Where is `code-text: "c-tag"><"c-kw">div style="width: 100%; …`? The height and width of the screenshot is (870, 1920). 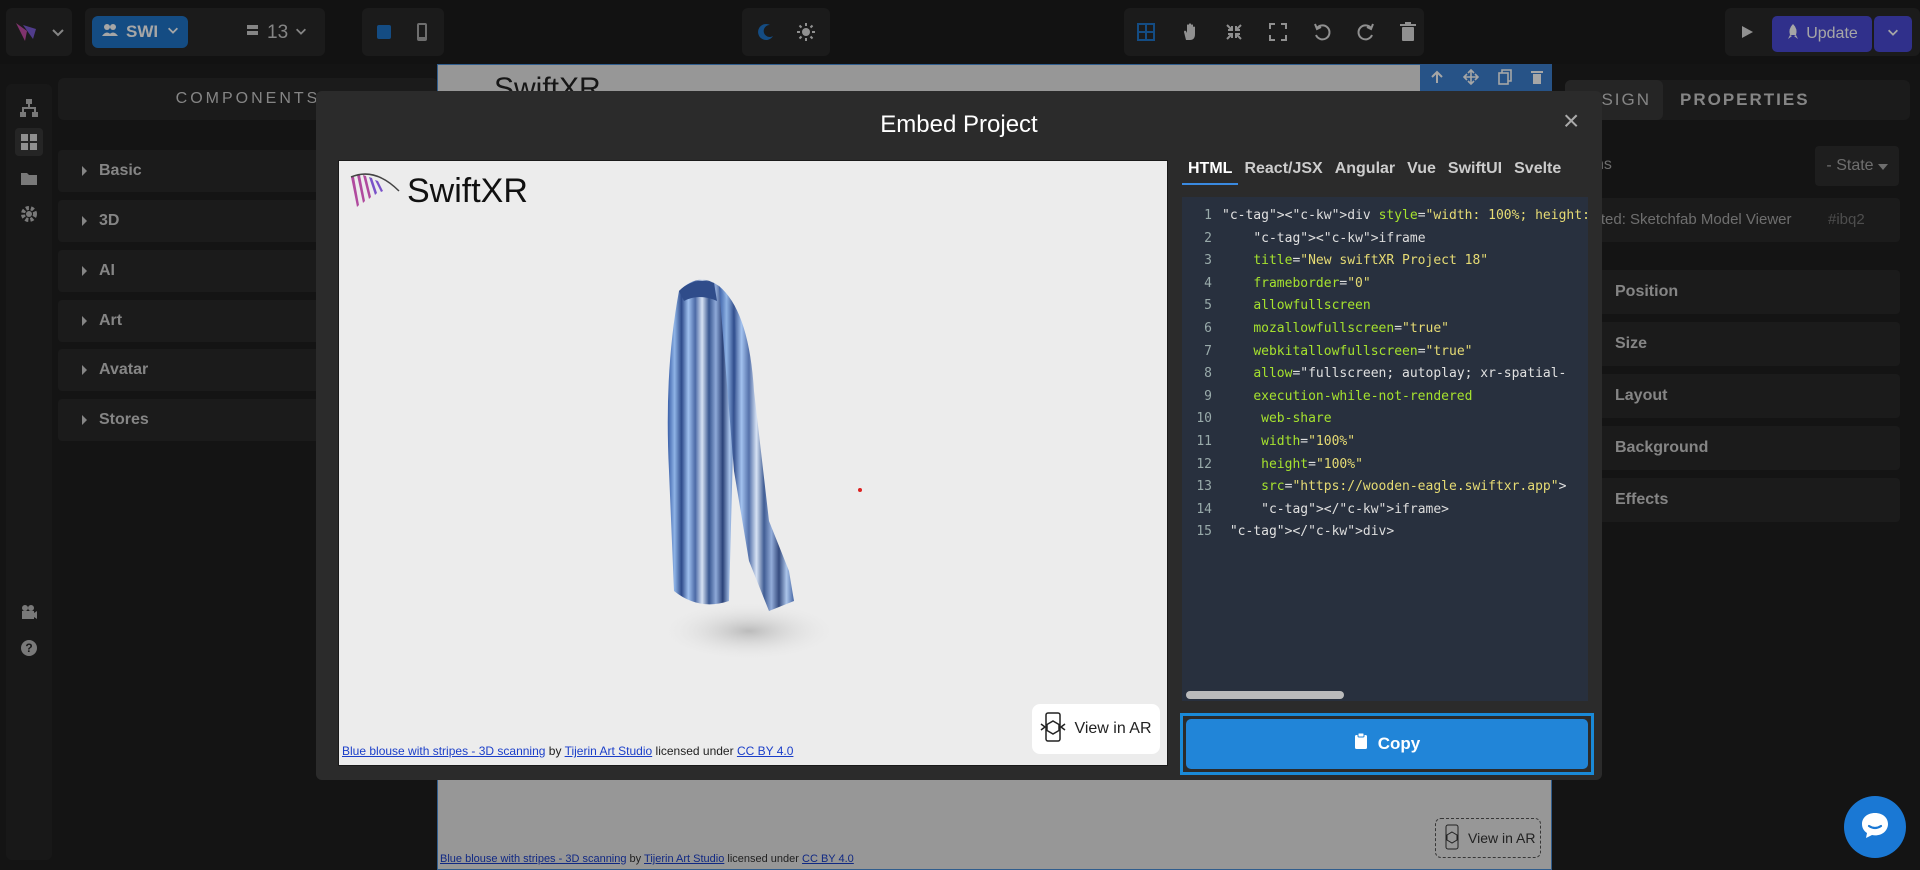 code-text: "c-tag"><"c-kw">div style="width: 100%; … is located at coordinates (1405, 215).